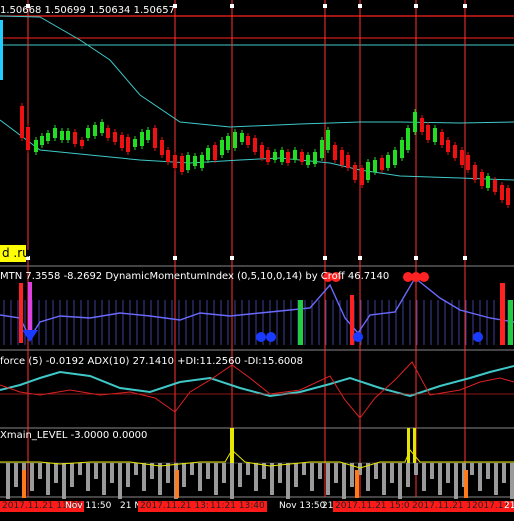 This screenshot has width=514, height=521. I want to click on price-header: 1.50668 1.50699 1.50634 1.50657, so click(87, 10).